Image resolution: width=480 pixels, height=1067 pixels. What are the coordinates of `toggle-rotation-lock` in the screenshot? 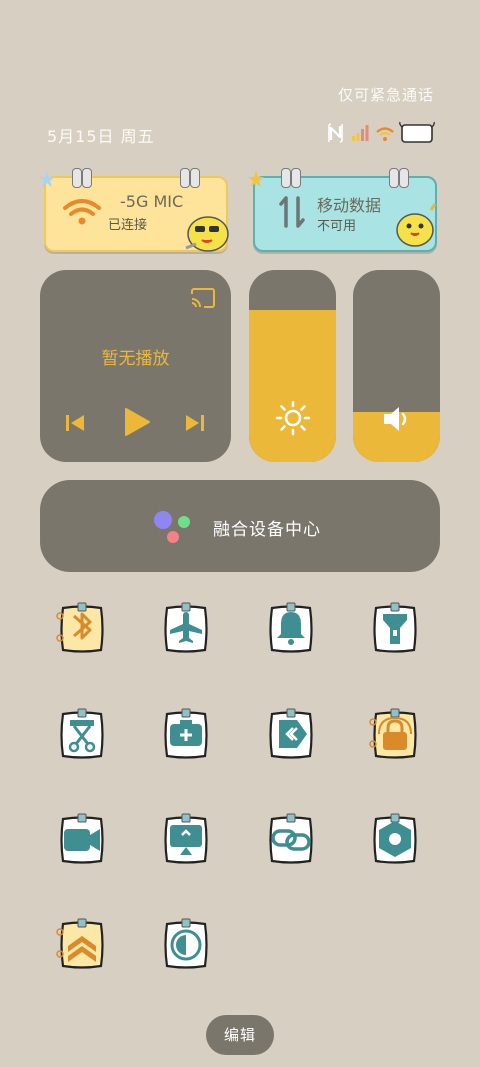 It's located at (395, 735).